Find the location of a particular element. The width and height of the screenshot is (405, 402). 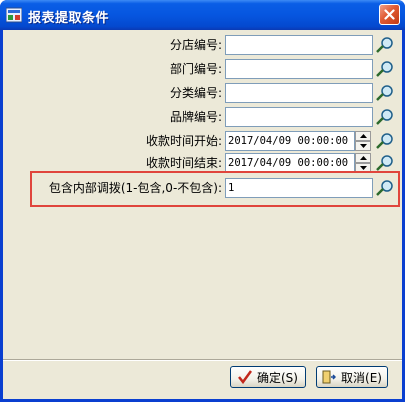

payment-time-start-spinner is located at coordinates (363, 141).